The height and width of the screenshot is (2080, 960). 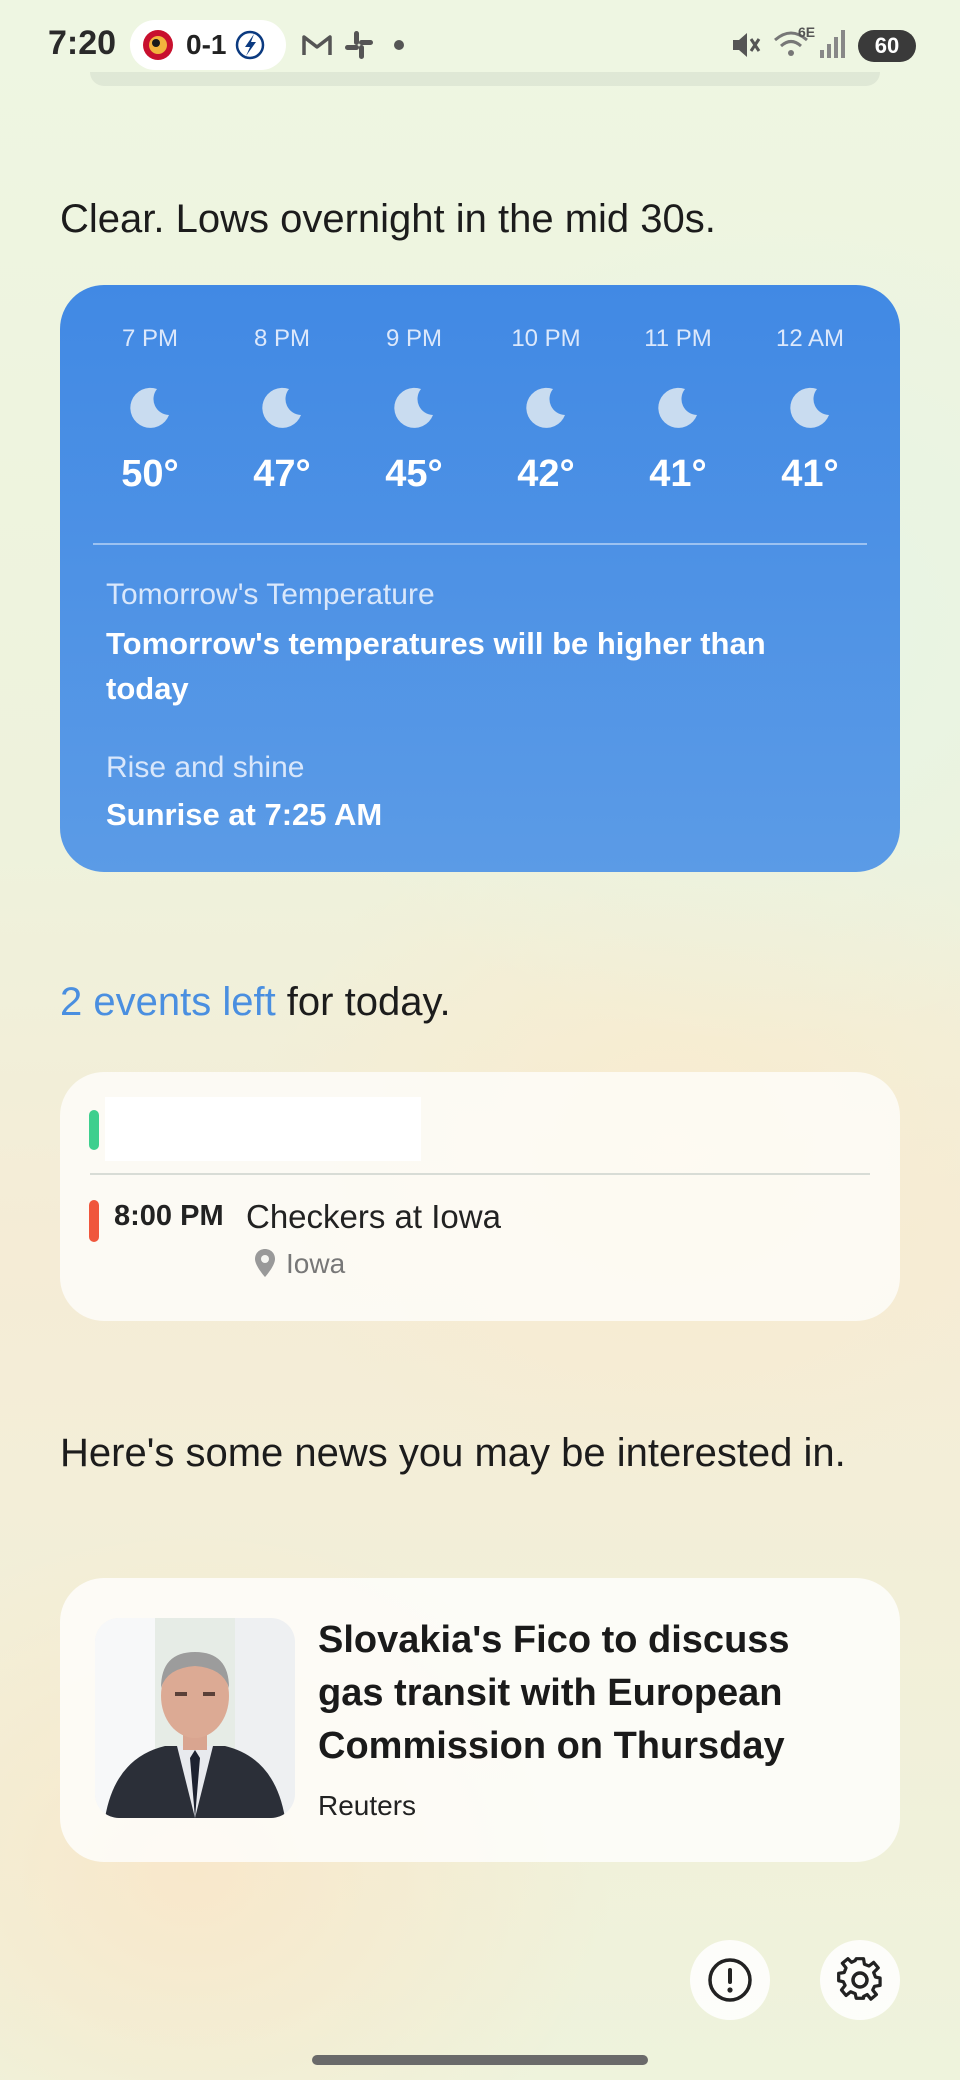 I want to click on gmail-icon, so click(x=317, y=45).